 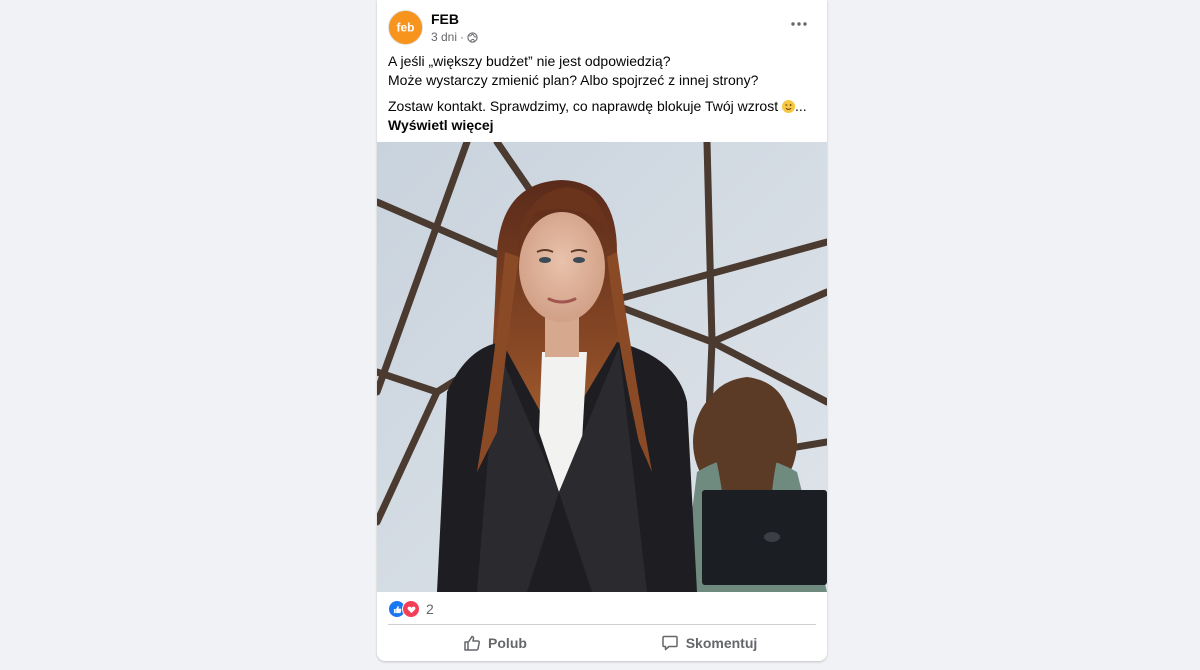 I want to click on like-button: Polub, so click(x=495, y=643).